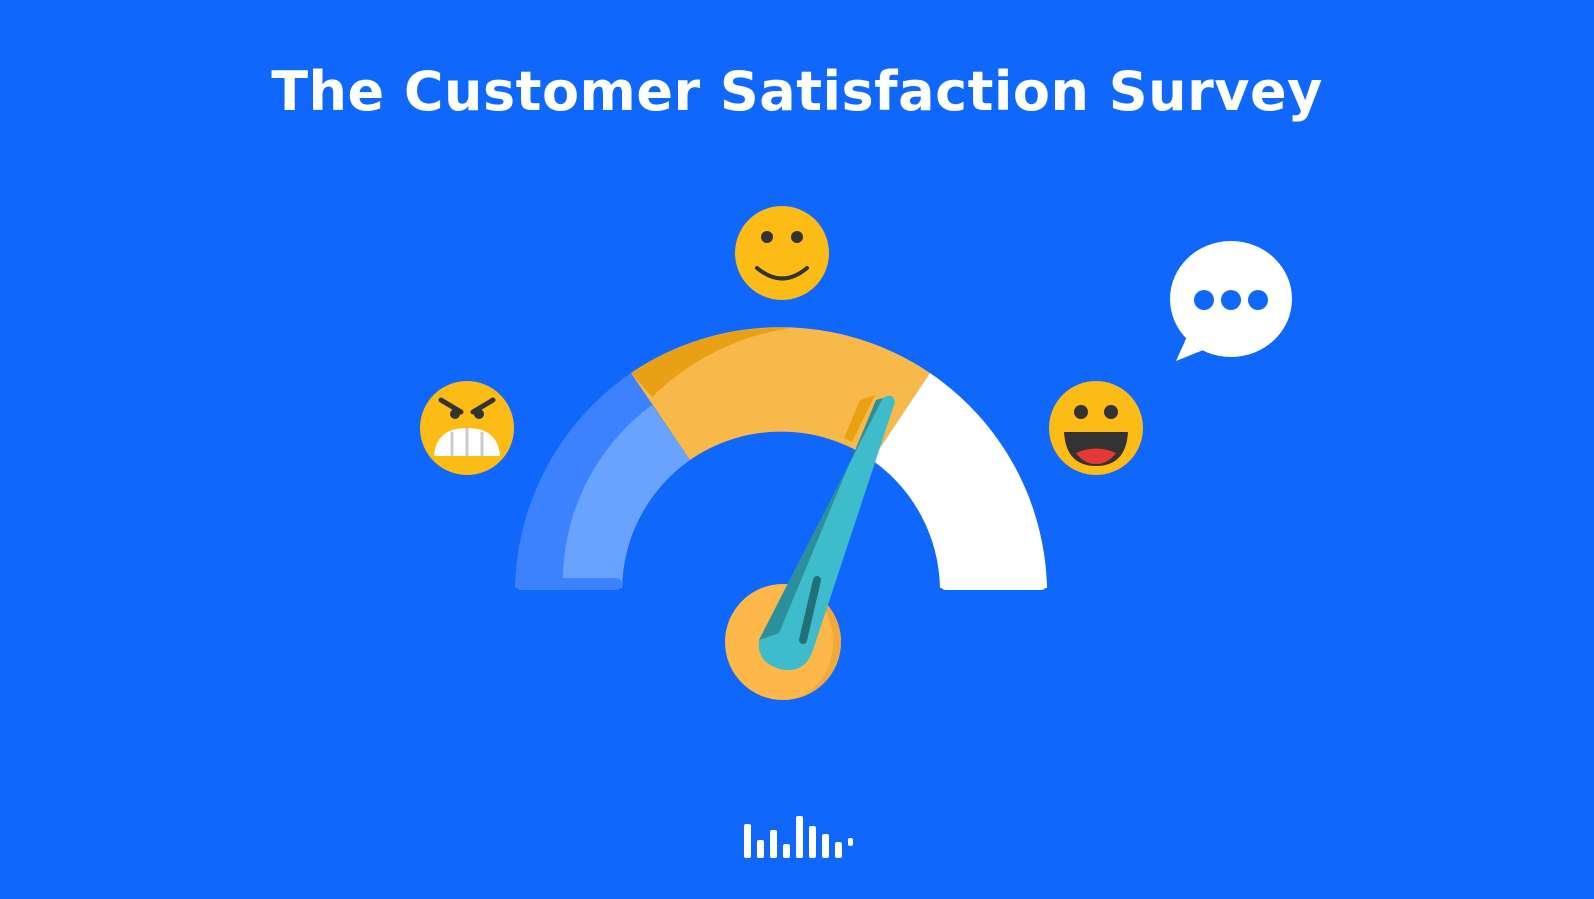  What do you see at coordinates (1096, 428) in the screenshot?
I see `laughing-face-icon` at bounding box center [1096, 428].